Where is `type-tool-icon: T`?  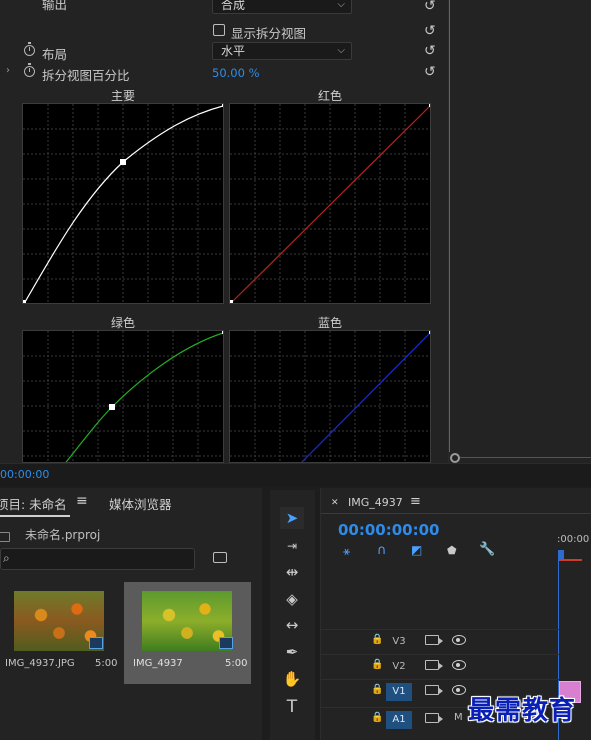 type-tool-icon: T is located at coordinates (292, 707).